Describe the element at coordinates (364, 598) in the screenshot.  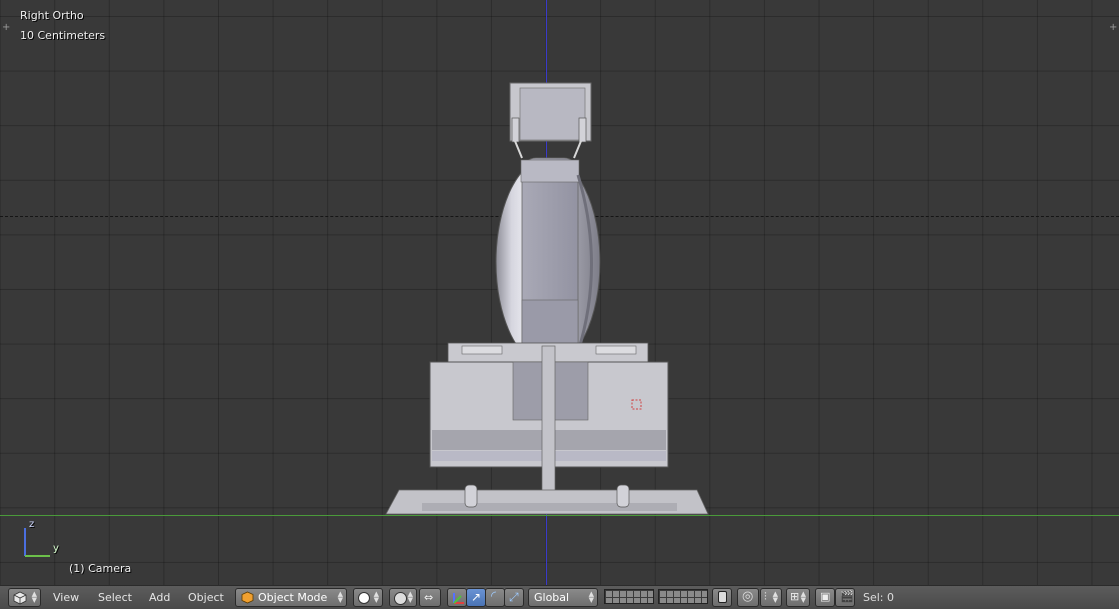
I see `solid-shading-icon` at that location.